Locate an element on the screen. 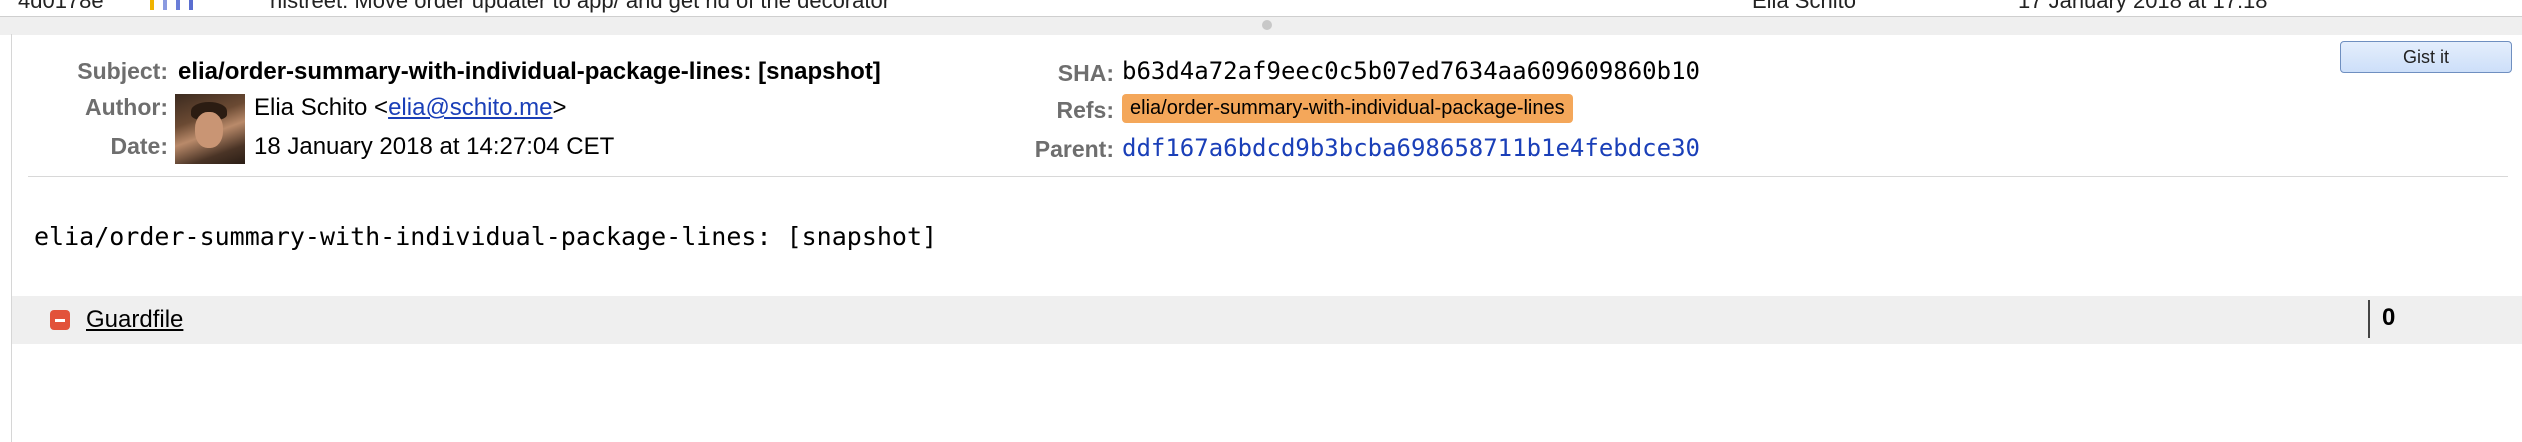 This screenshot has width=2522, height=442. commit-sha: b63d4a72af9eec0c5b07ed7634aa609609860b10 is located at coordinates (1411, 71).